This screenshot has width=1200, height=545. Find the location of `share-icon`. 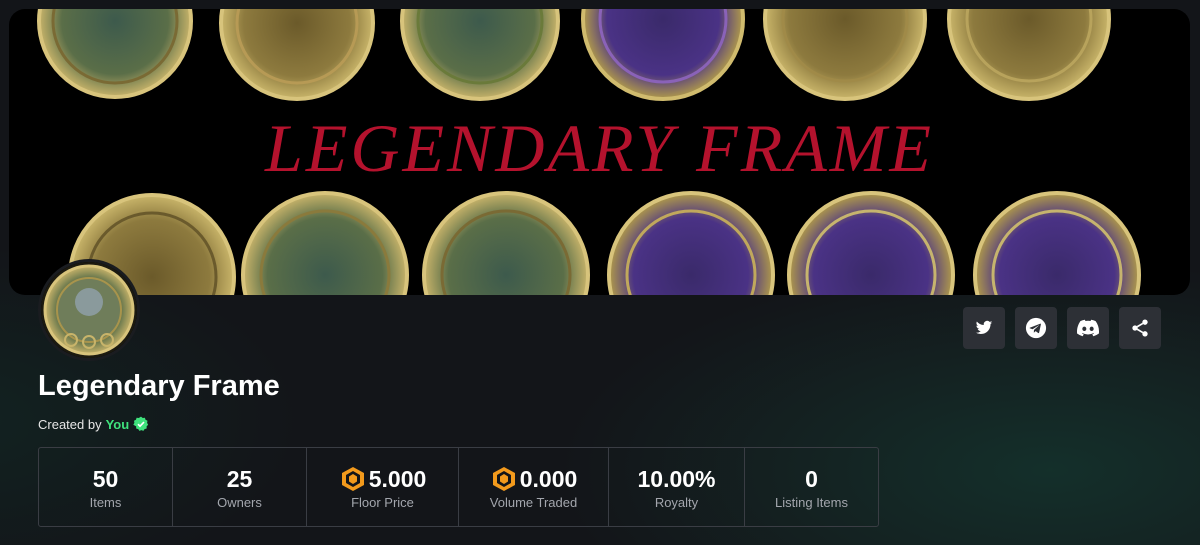

share-icon is located at coordinates (1140, 328).